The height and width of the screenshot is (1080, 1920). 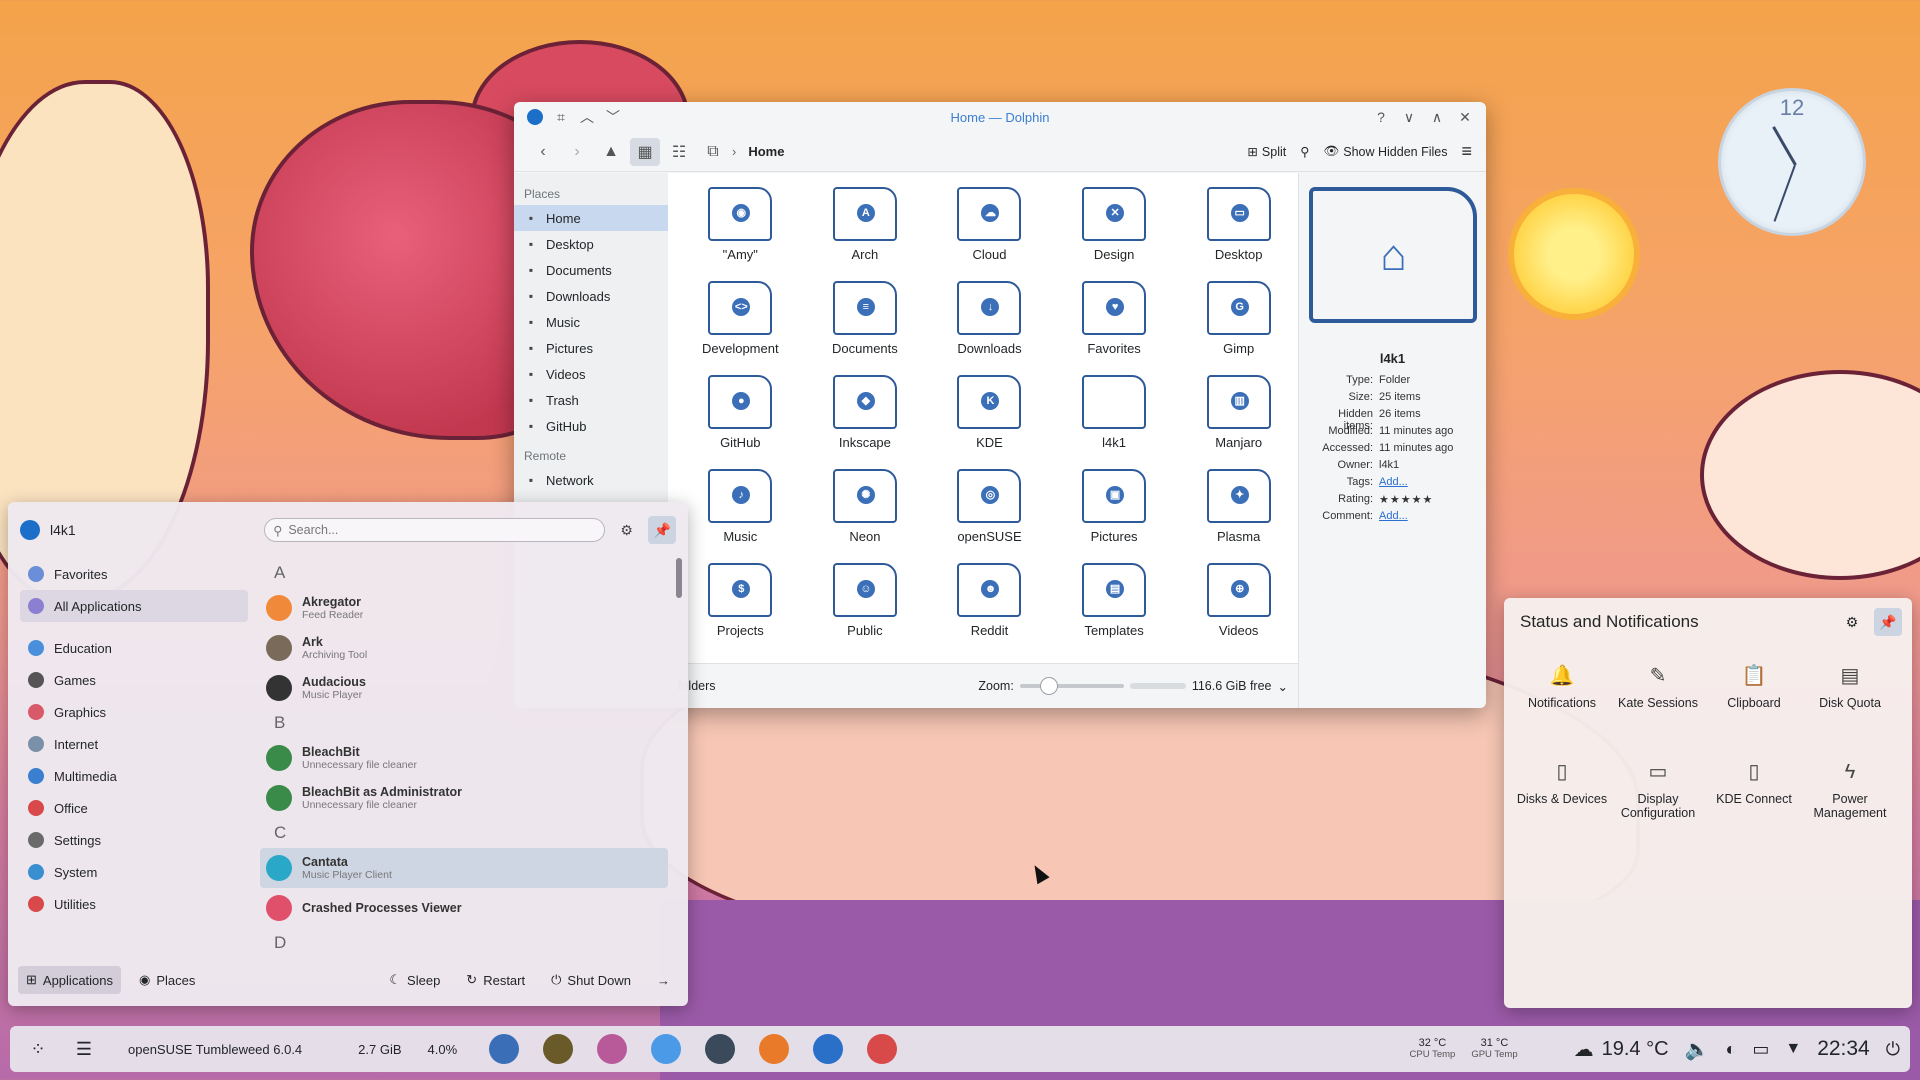 What do you see at coordinates (1658, 706) in the screenshot?
I see `tray-item-kate-sessions: ✎ Kate Sessions` at bounding box center [1658, 706].